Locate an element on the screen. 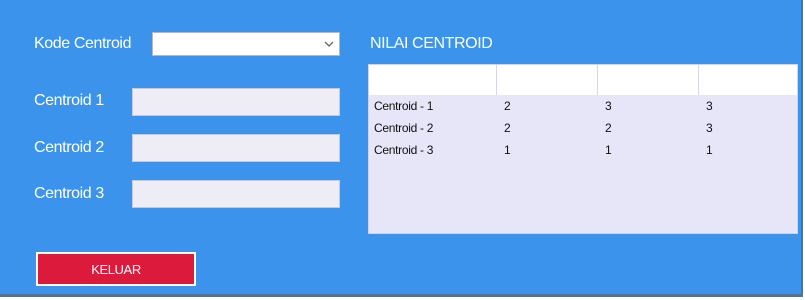 Image resolution: width=805 pixels, height=300 pixels. kode-centroid-select is located at coordinates (246, 44).